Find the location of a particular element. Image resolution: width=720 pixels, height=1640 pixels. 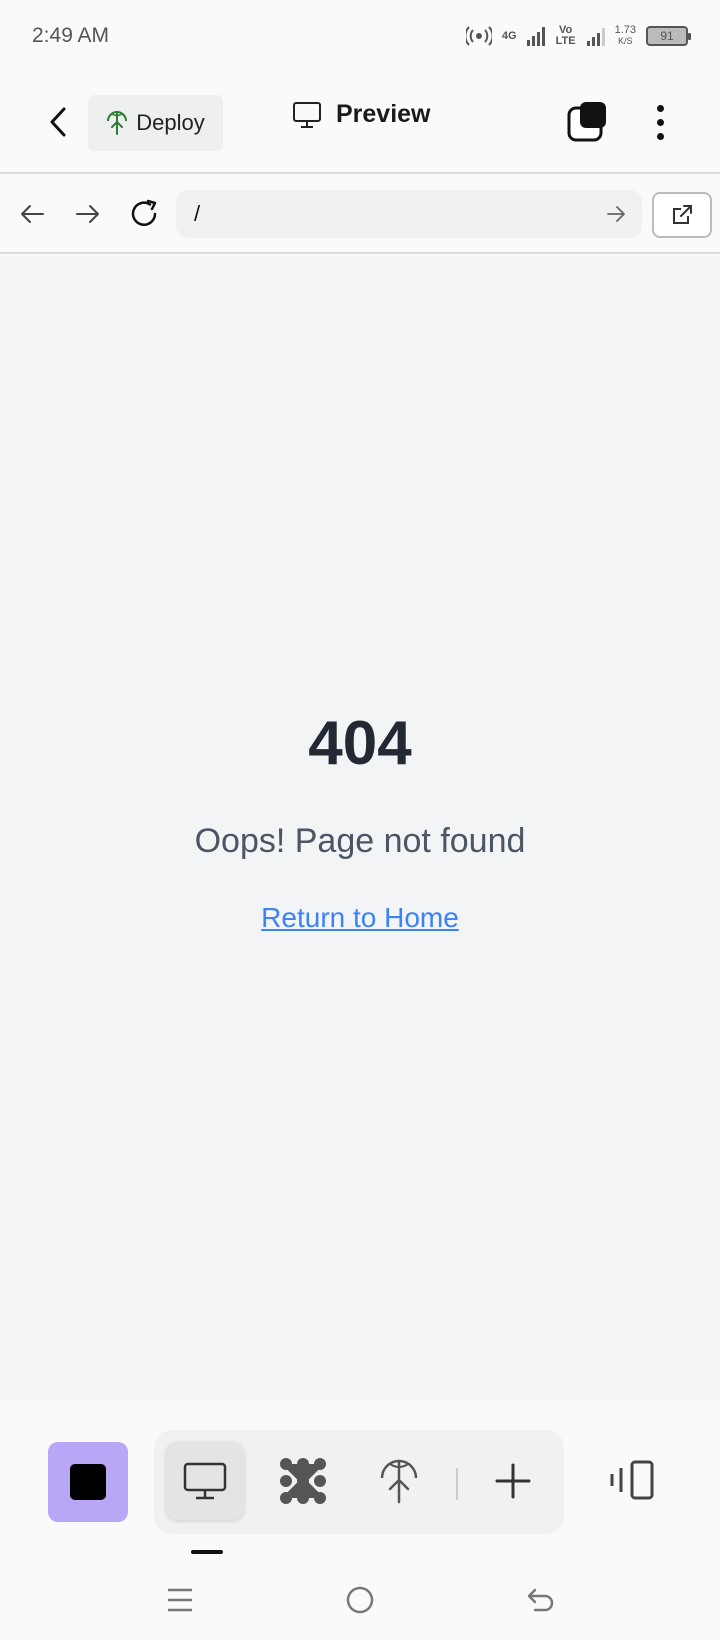

bottom-toolbar is located at coordinates (360, 1477).